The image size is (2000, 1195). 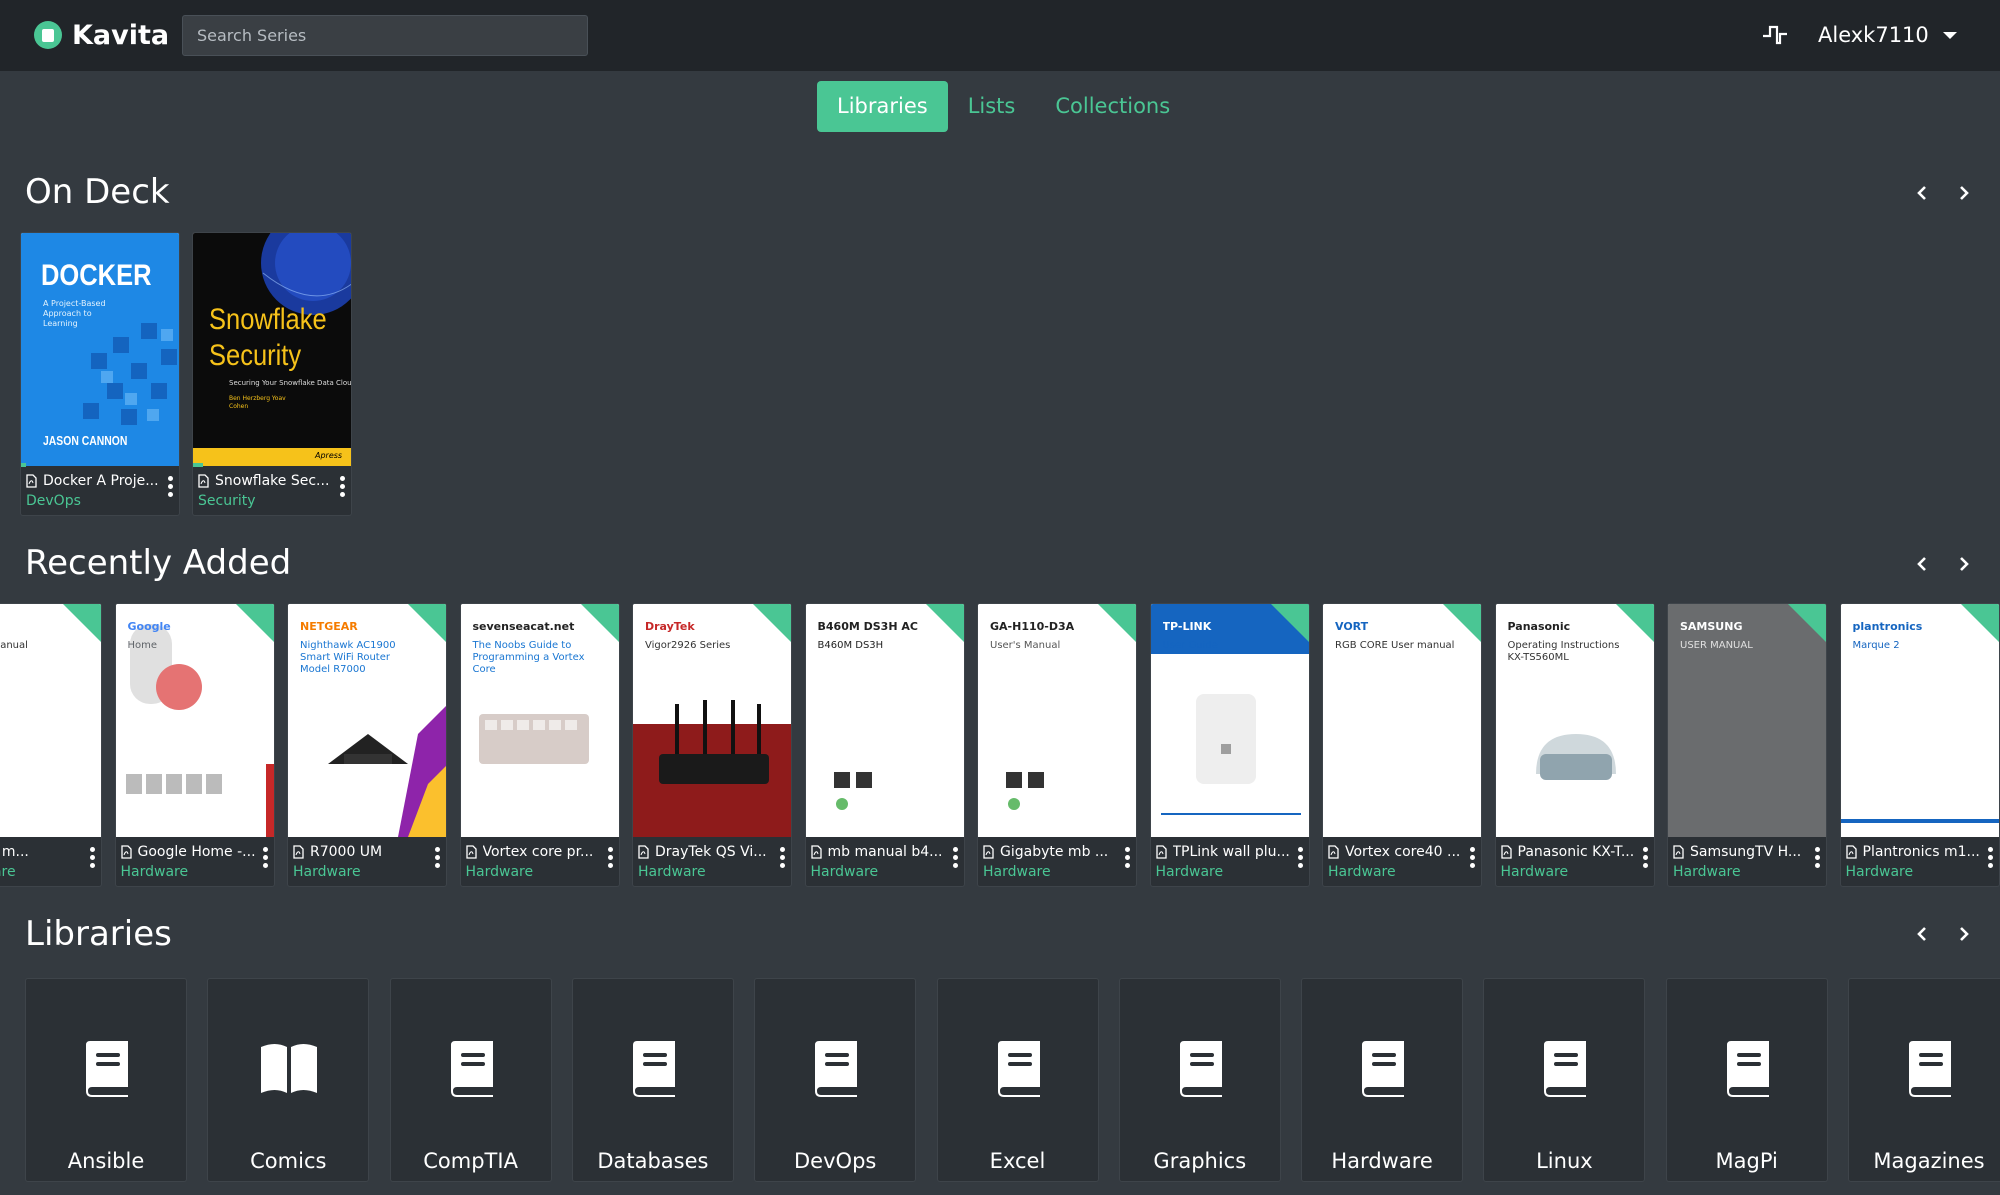 What do you see at coordinates (50, 720) in the screenshot?
I see `series-cover: VORTE User manual` at bounding box center [50, 720].